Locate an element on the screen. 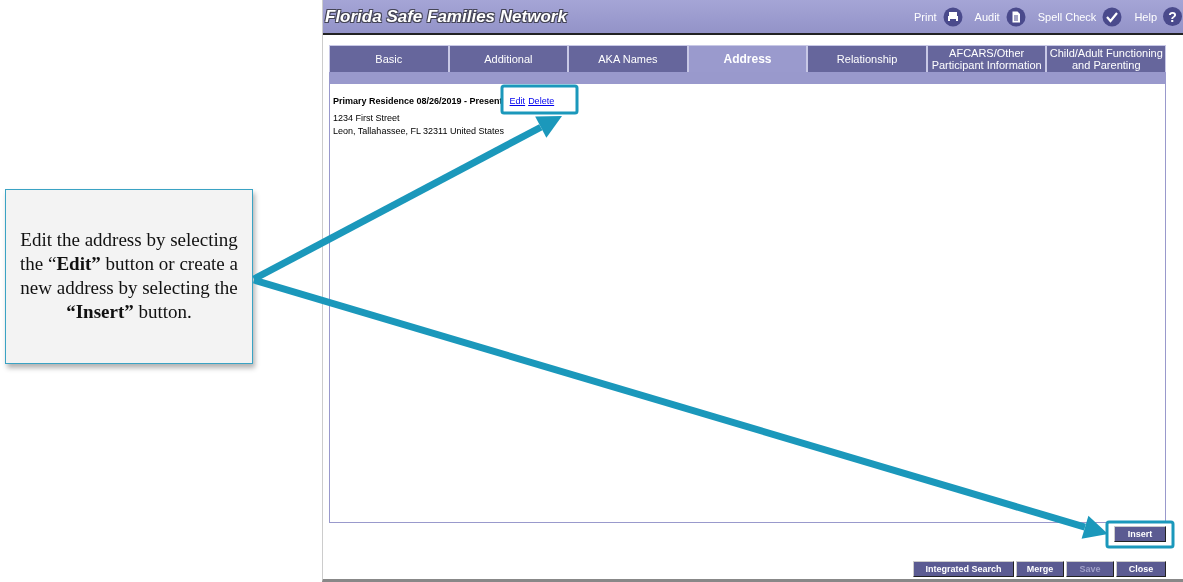 This screenshot has width=1183, height=582. insert-button: Insert is located at coordinates (1140, 534).